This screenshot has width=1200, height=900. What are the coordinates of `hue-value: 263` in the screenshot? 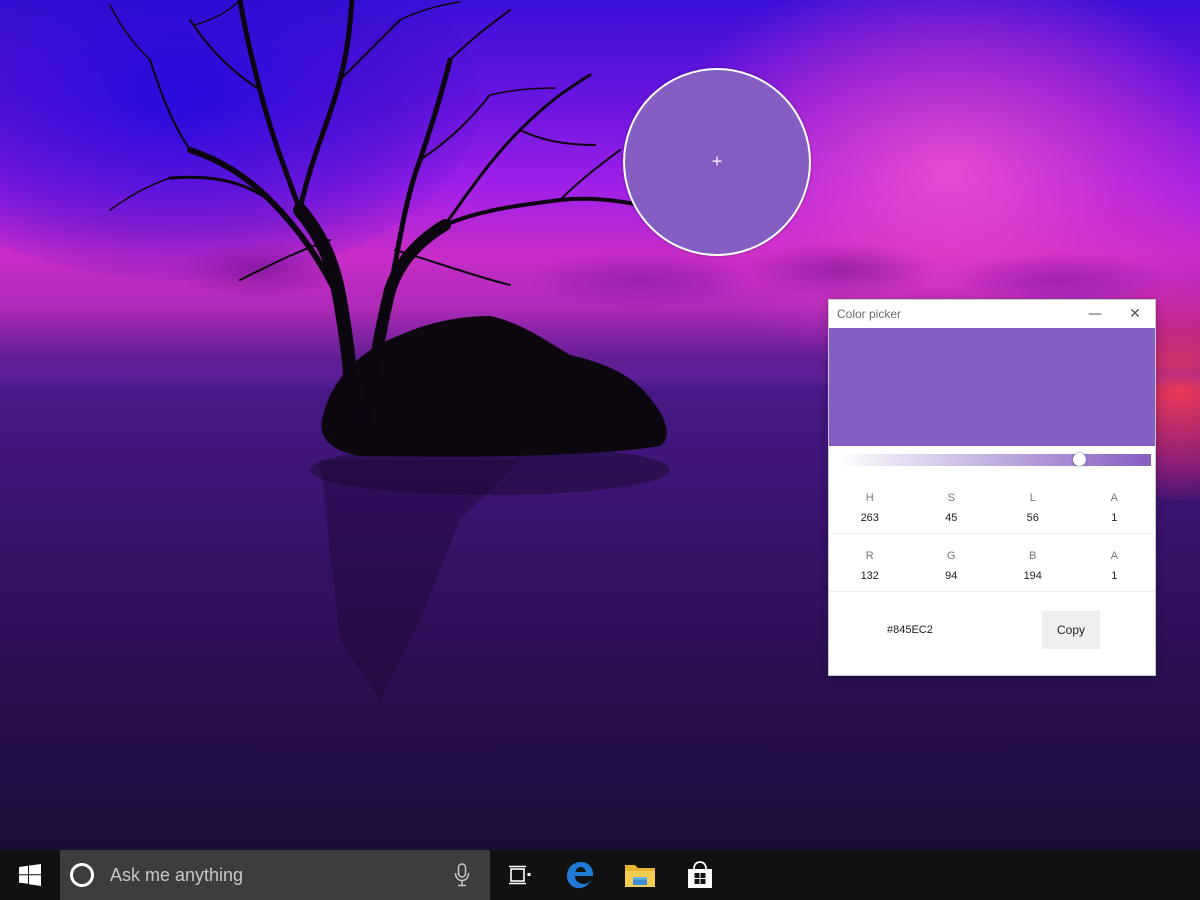 It's located at (869, 517).